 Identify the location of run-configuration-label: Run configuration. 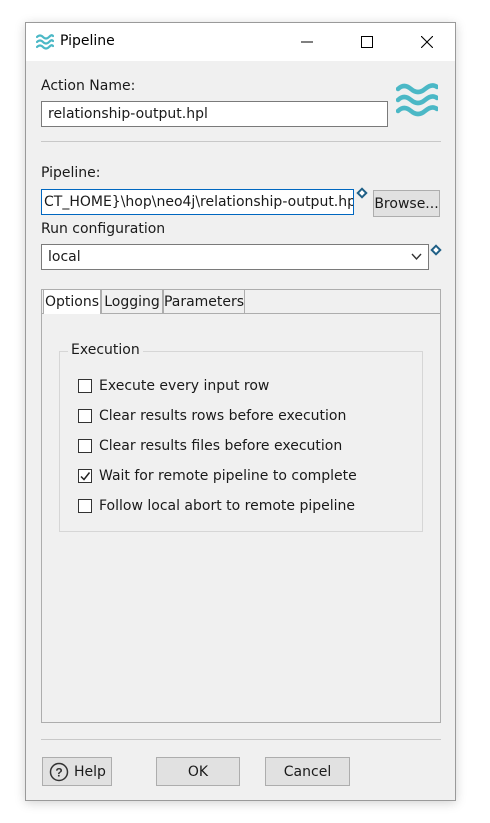
(103, 229).